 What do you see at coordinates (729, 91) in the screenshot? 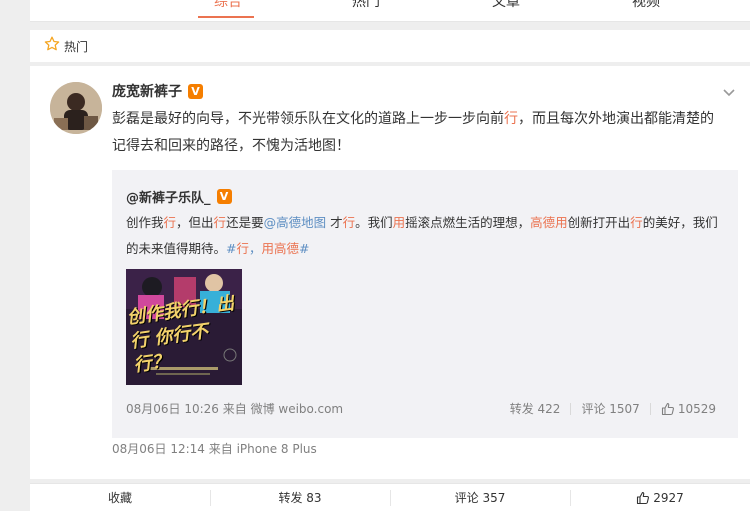
I see `chevron-down-icon` at bounding box center [729, 91].